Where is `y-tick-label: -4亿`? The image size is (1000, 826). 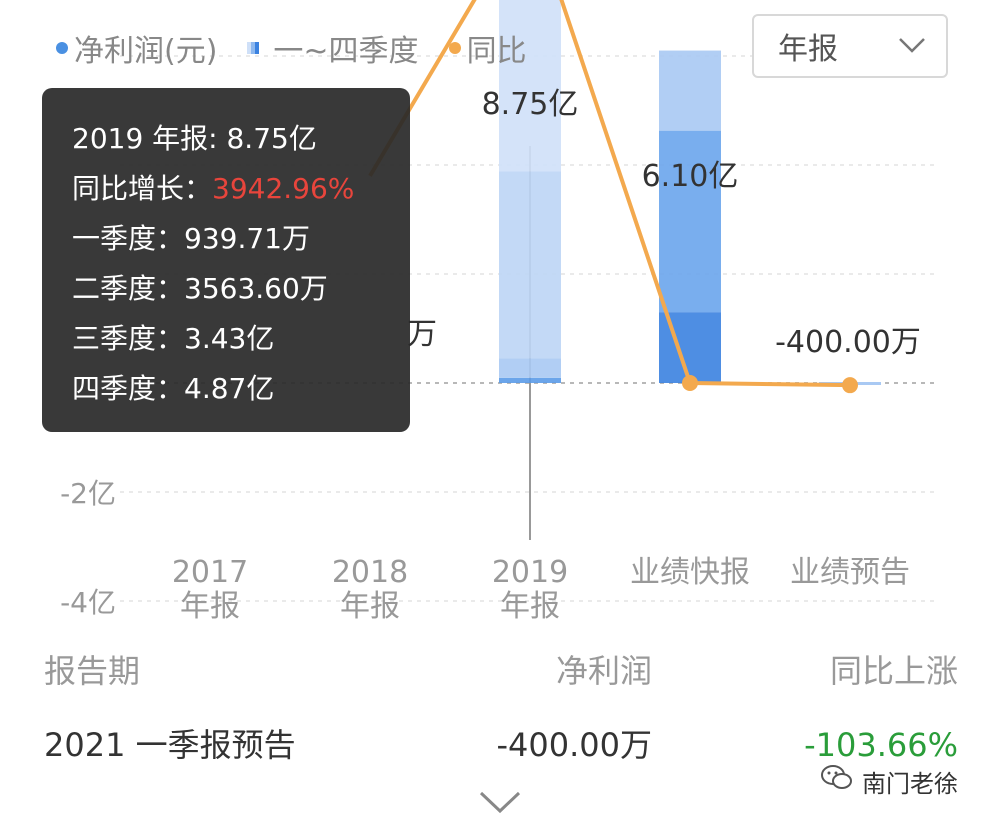
y-tick-label: -4亿 is located at coordinates (88, 602).